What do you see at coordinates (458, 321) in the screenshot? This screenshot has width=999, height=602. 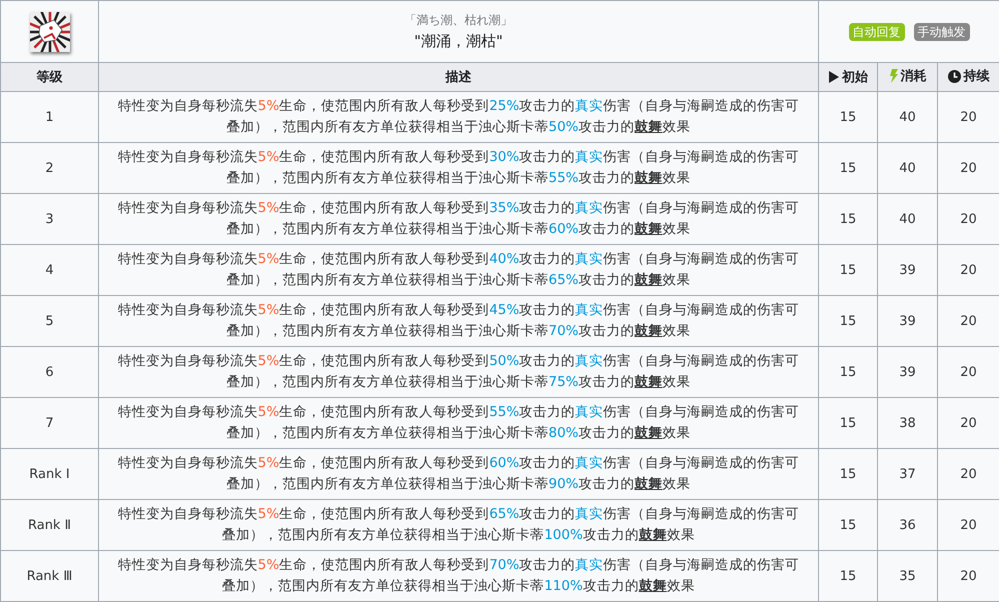 I see `description-cell: 特性变为自身每秒流失5%生命，使范围内所有敌人每秒受到45%攻击力的真实伤害（自身与海嗣造成的伤害可叠加），范围内所有友方单位获得相当于浊心斯卡蒂70%攻击力的鼓舞效果` at bounding box center [458, 321].